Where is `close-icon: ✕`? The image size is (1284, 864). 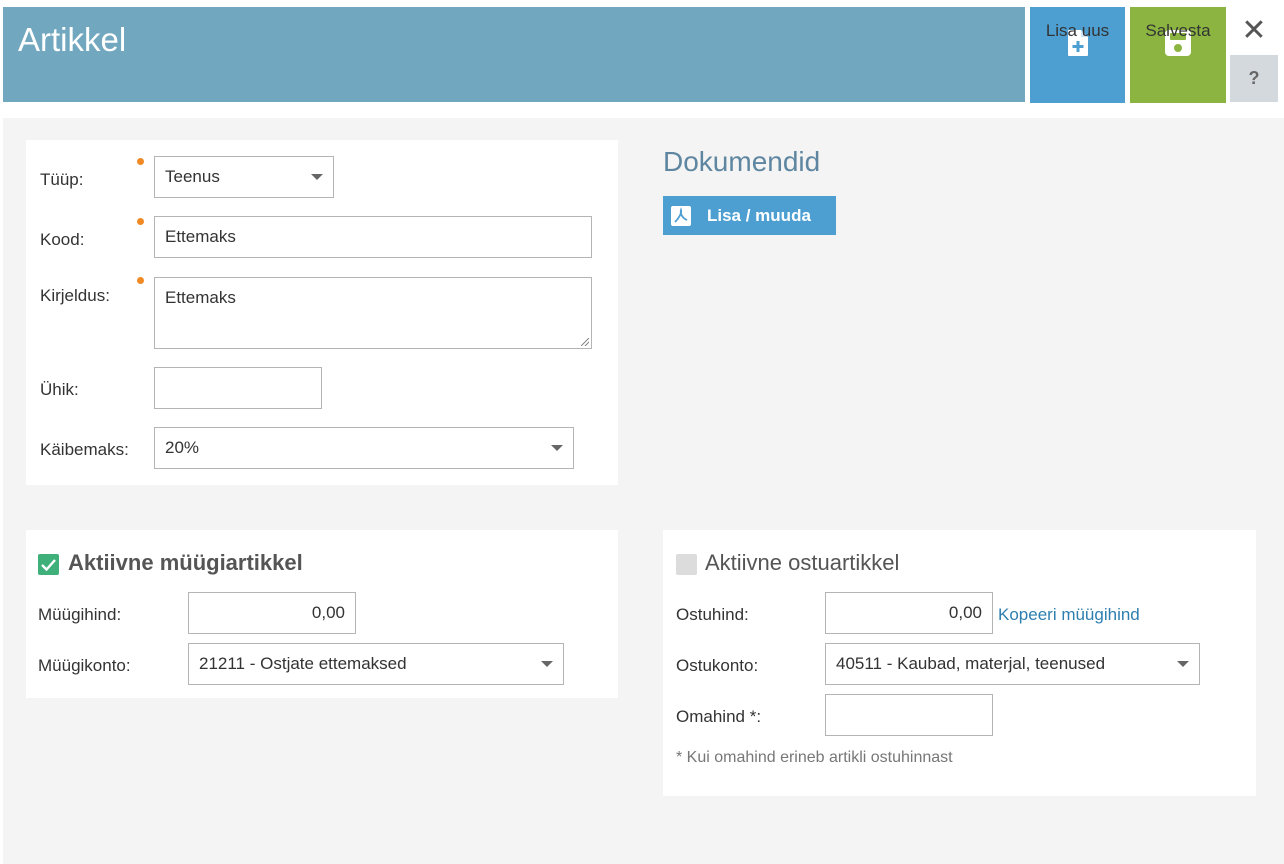
close-icon: ✕ is located at coordinates (1254, 31).